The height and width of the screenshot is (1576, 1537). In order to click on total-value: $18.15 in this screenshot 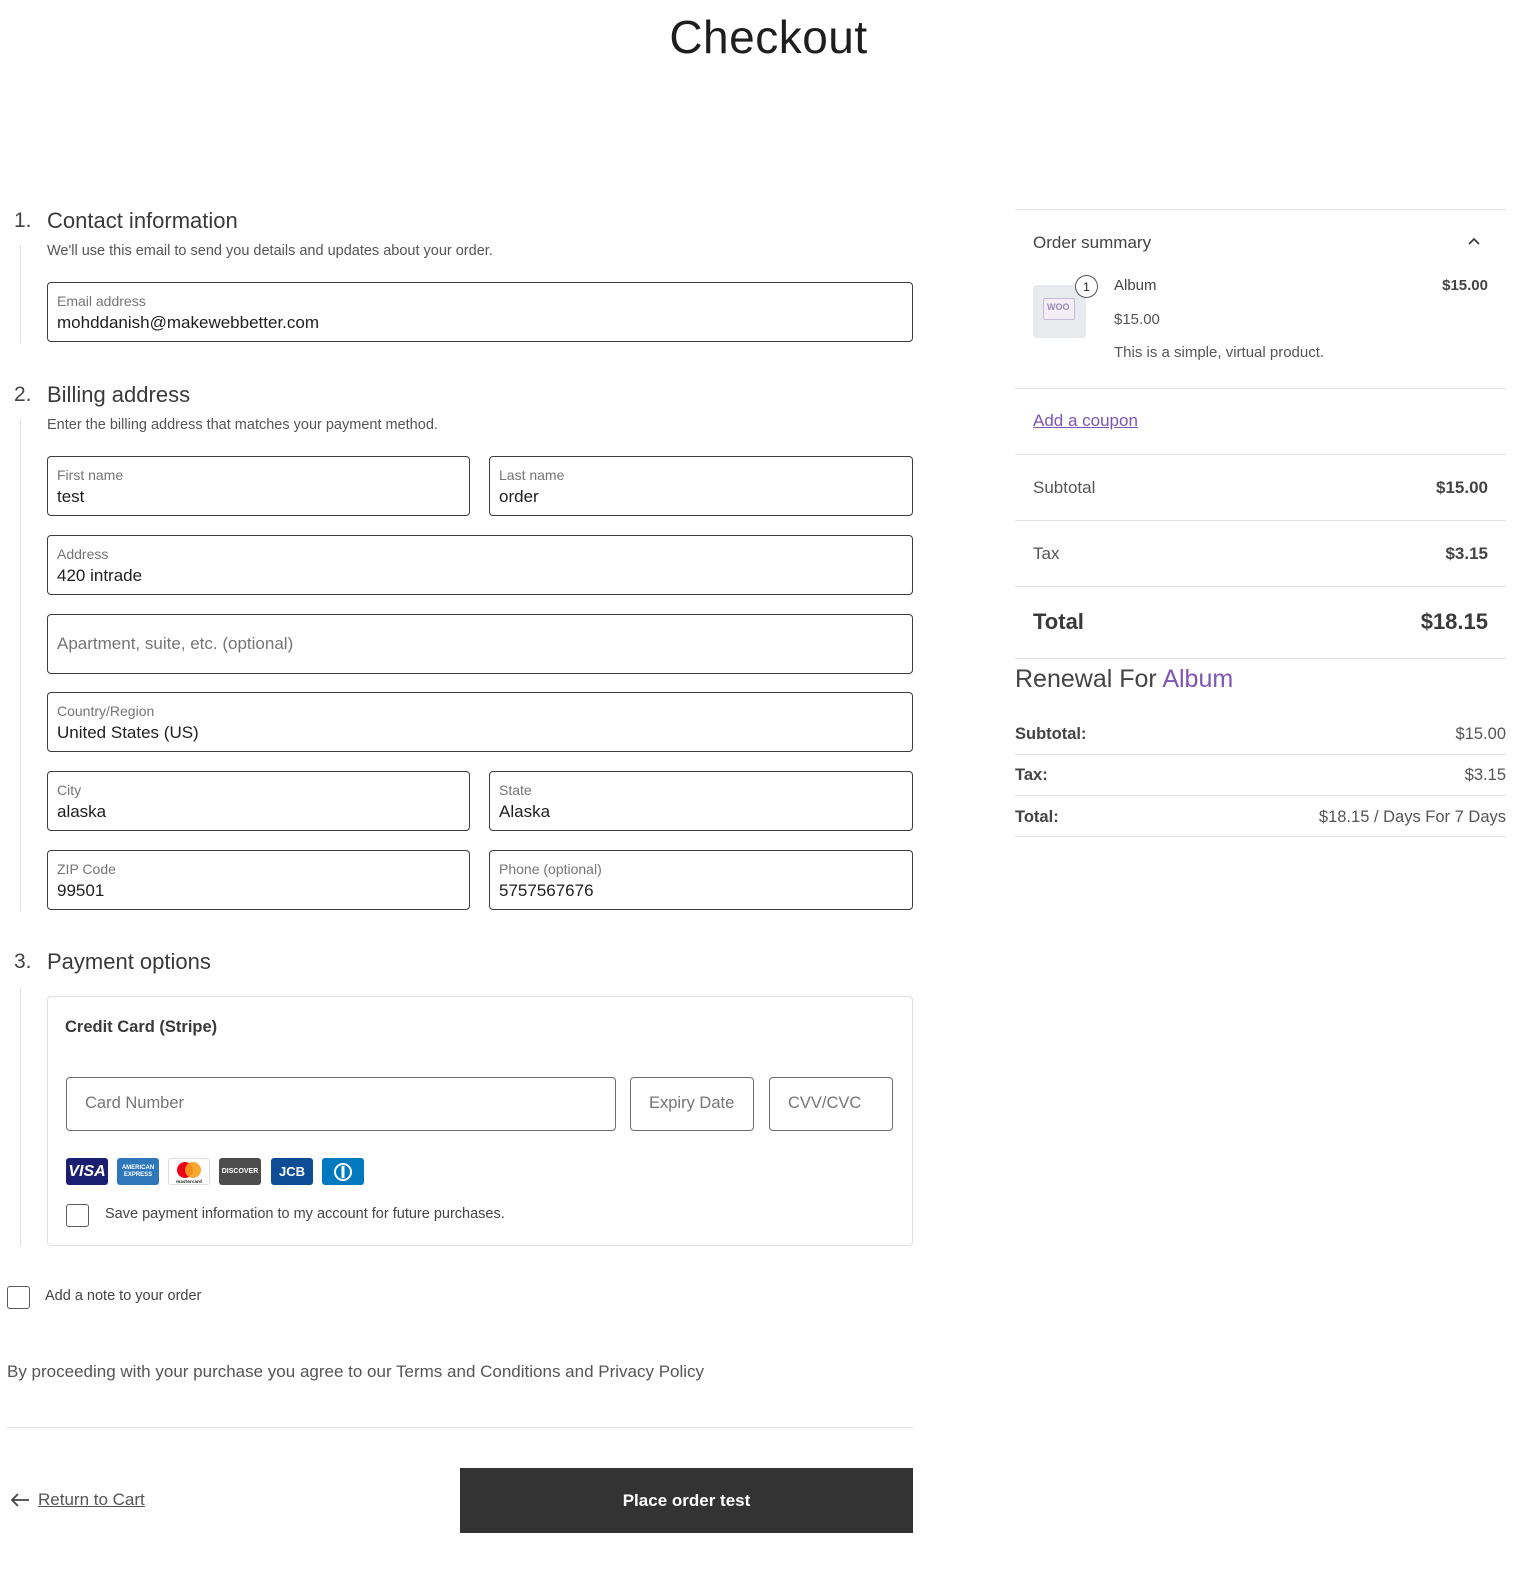, I will do `click(1454, 621)`.